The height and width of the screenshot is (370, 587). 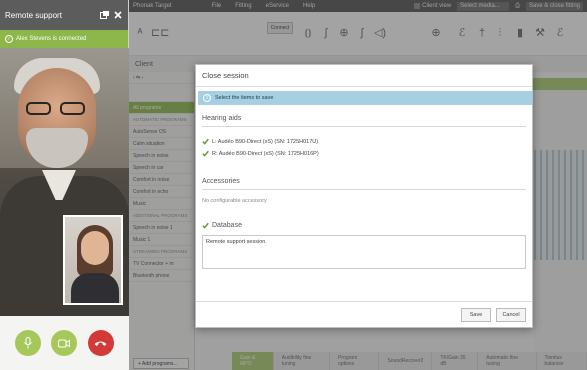 I want to click on hang-up-button, so click(x=100, y=343).